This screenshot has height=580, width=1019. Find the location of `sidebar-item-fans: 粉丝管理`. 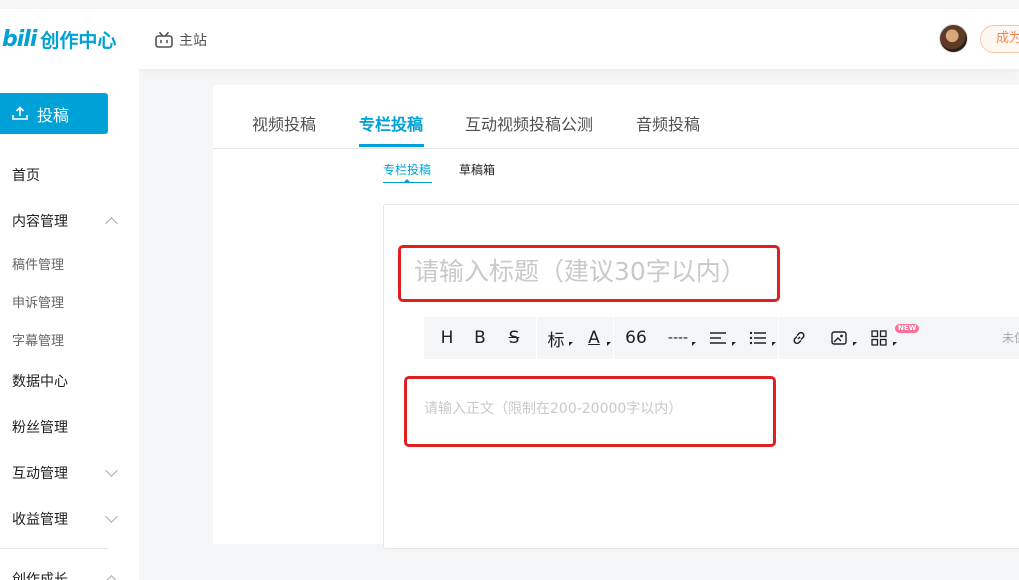

sidebar-item-fans: 粉丝管理 is located at coordinates (64, 427).